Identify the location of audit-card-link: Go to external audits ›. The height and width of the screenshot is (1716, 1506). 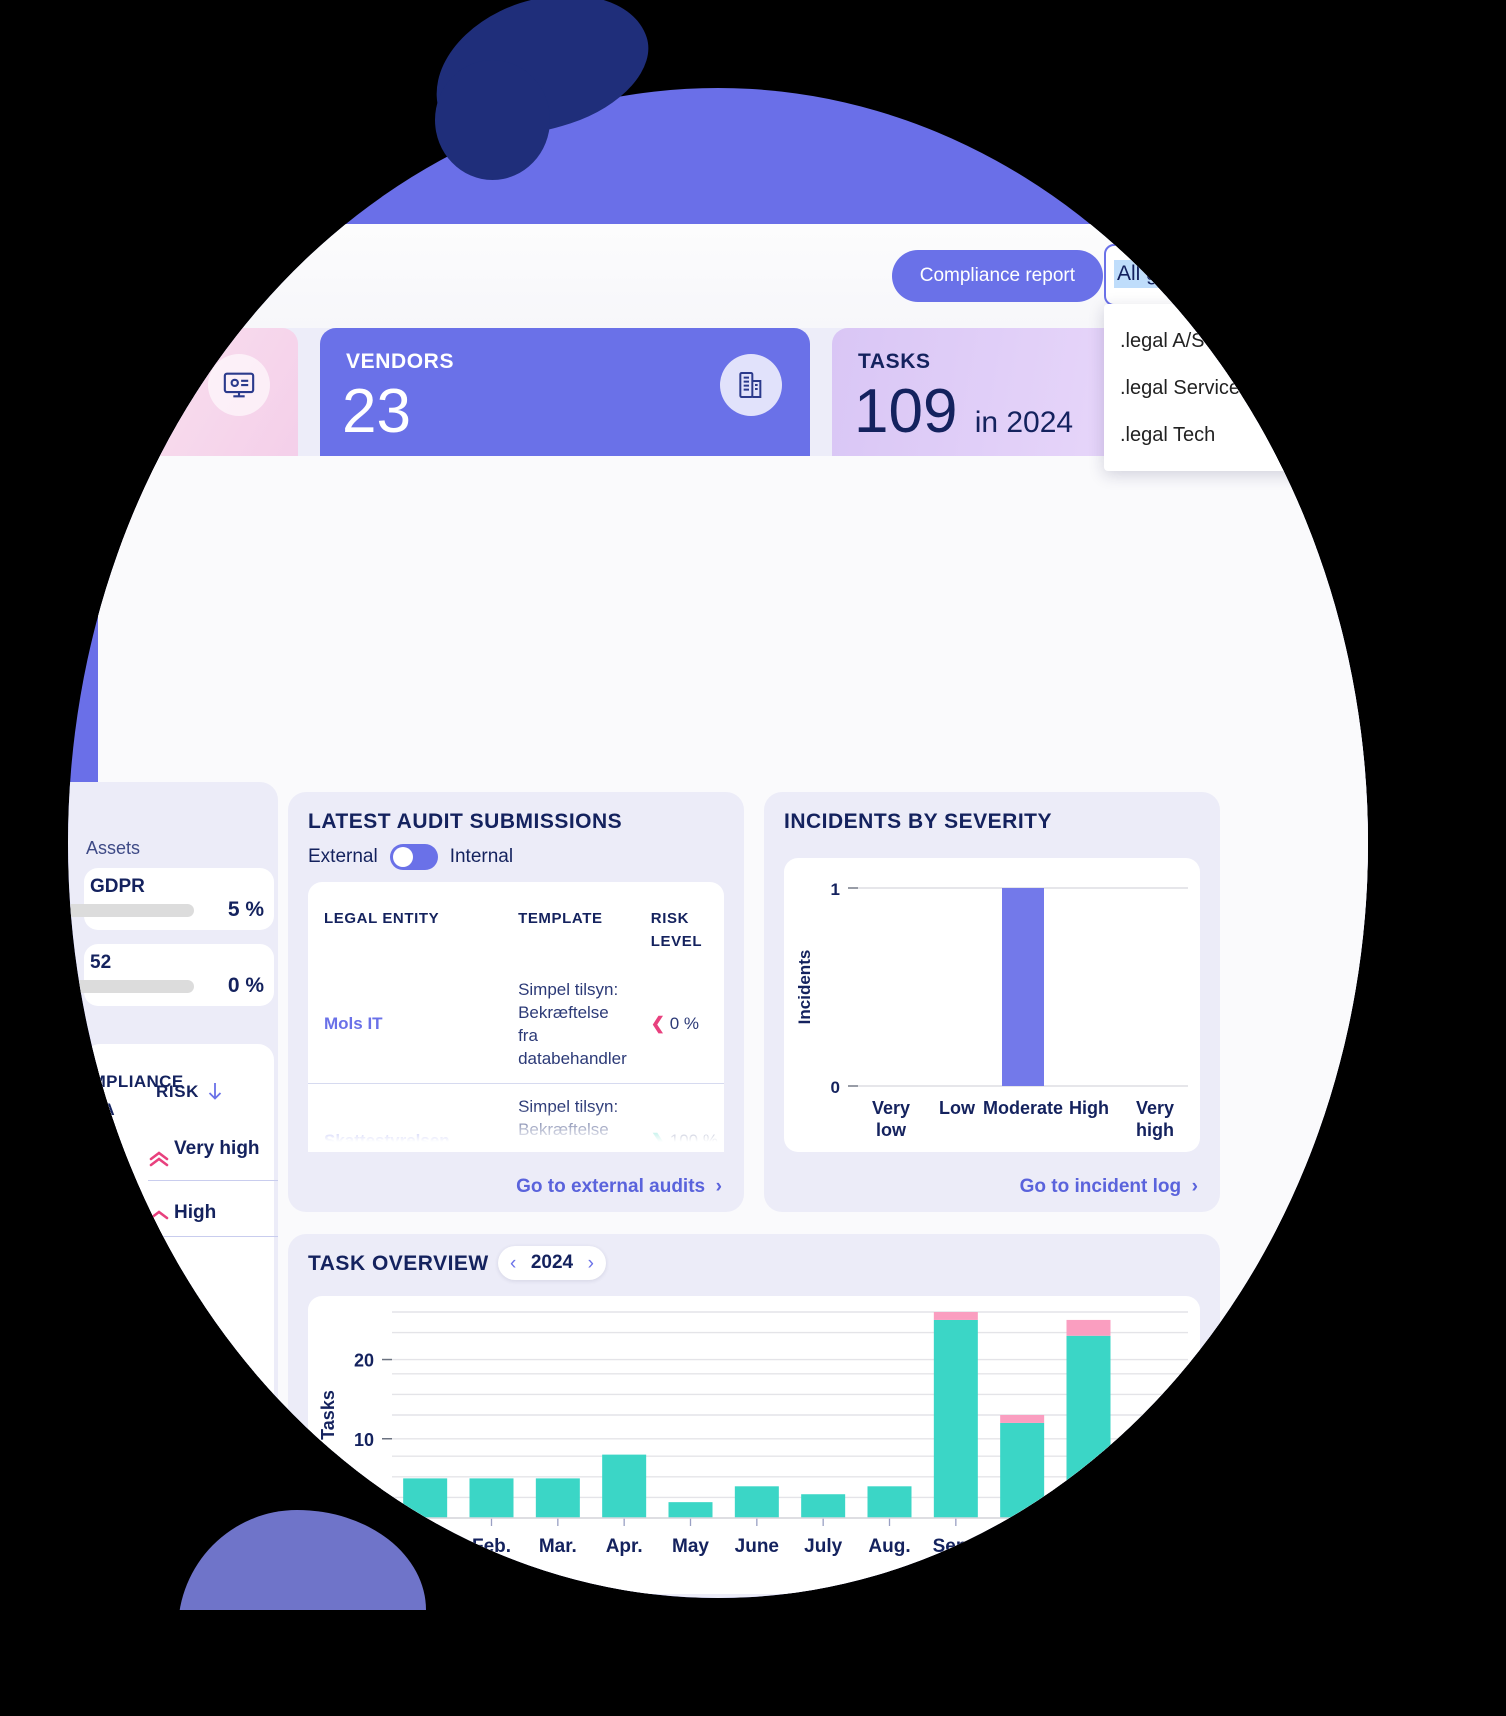
(619, 1187).